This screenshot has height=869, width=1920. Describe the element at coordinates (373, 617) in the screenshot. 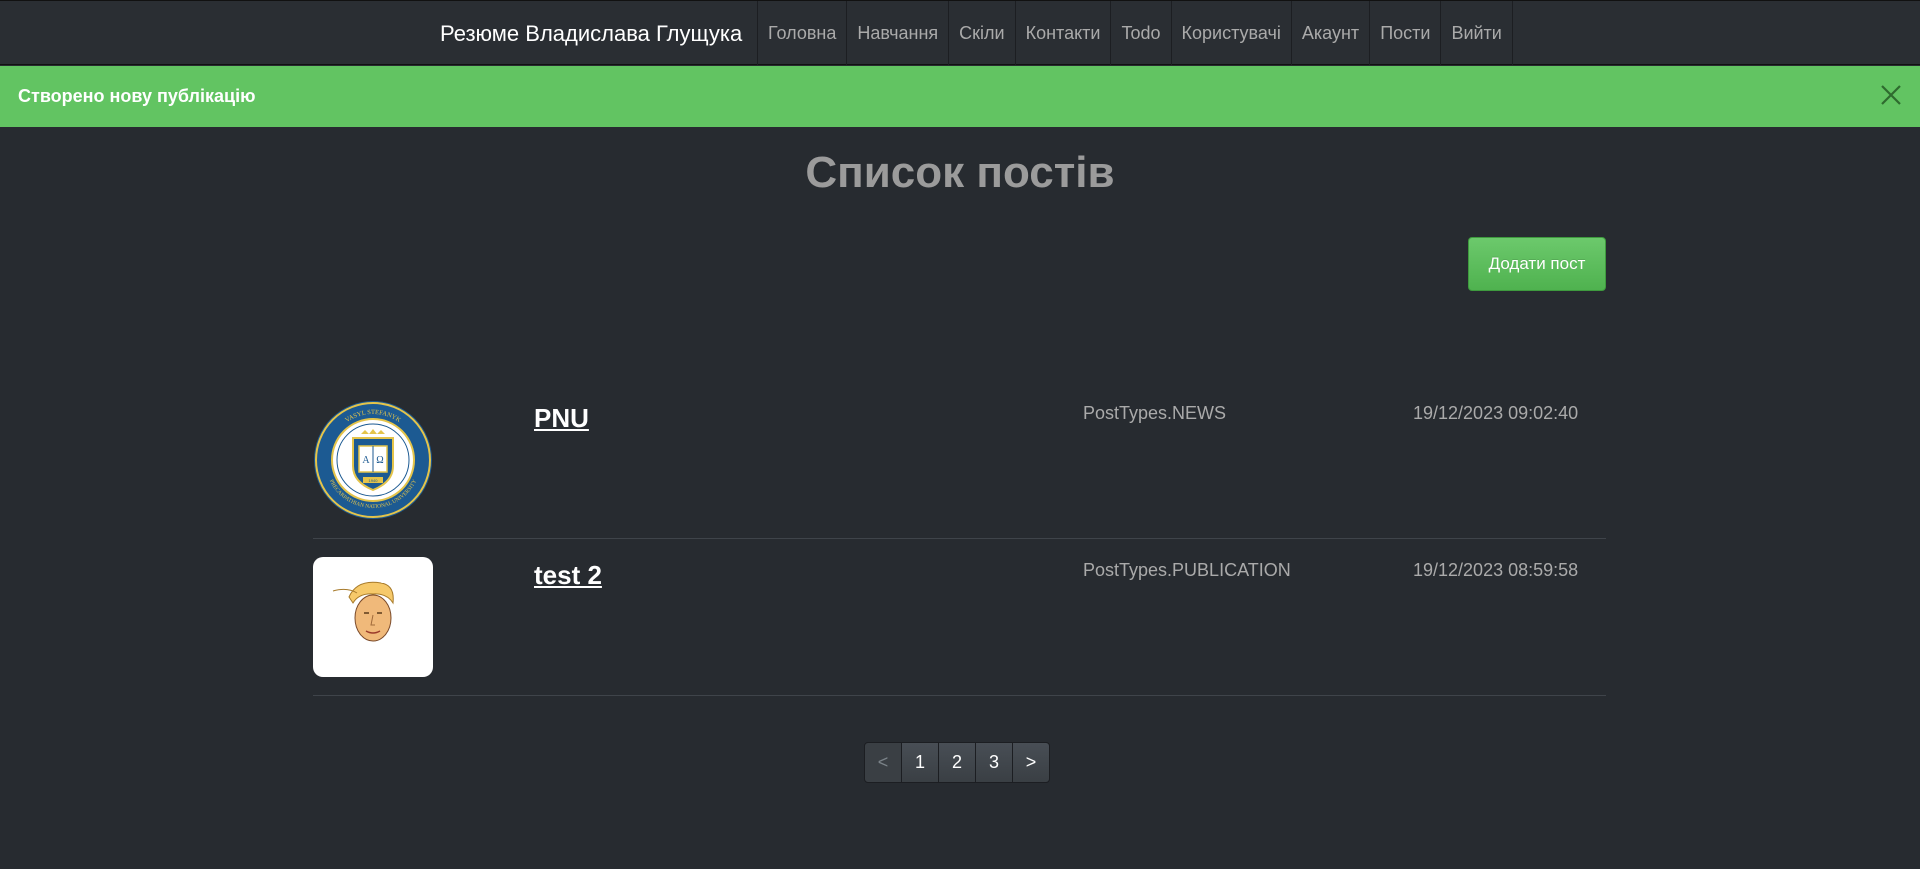

I see `cartoon-face-icon` at that location.